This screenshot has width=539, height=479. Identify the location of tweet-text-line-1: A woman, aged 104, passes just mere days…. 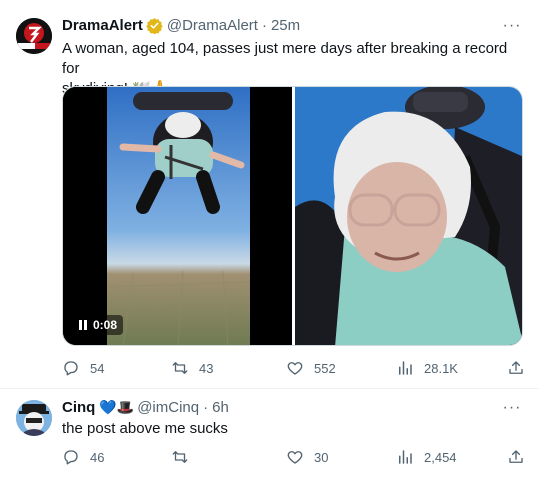
(285, 58).